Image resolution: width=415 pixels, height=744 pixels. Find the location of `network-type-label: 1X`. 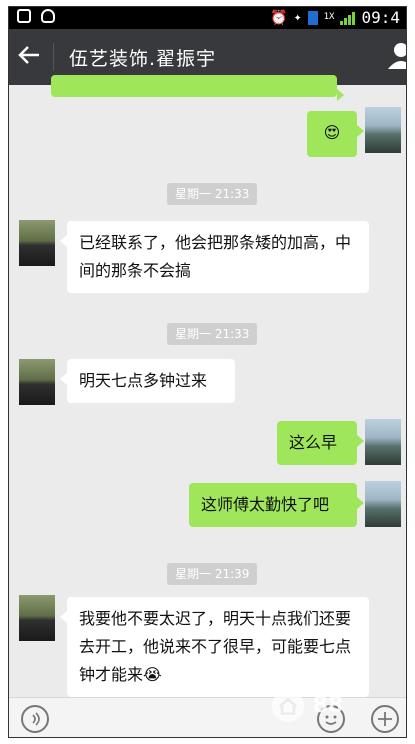

network-type-label: 1X is located at coordinates (329, 17).